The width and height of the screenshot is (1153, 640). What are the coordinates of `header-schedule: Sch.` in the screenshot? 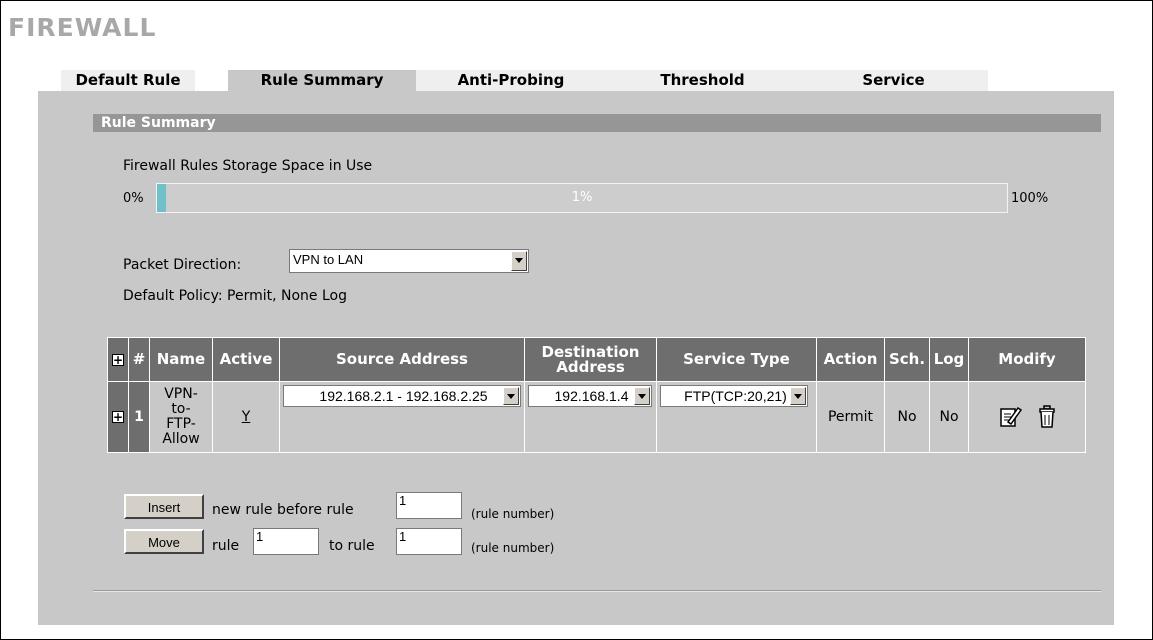 It's located at (907, 359).